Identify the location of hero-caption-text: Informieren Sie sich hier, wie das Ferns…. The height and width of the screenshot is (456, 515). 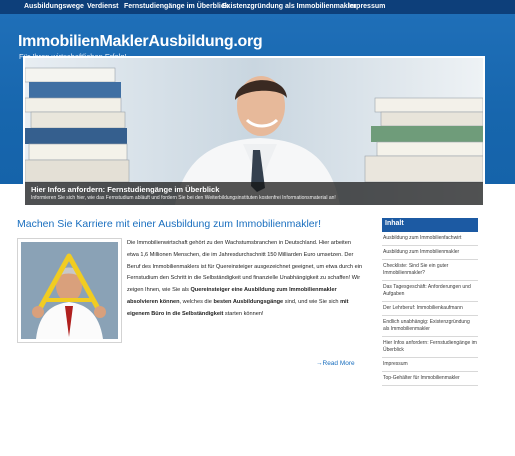
(183, 198).